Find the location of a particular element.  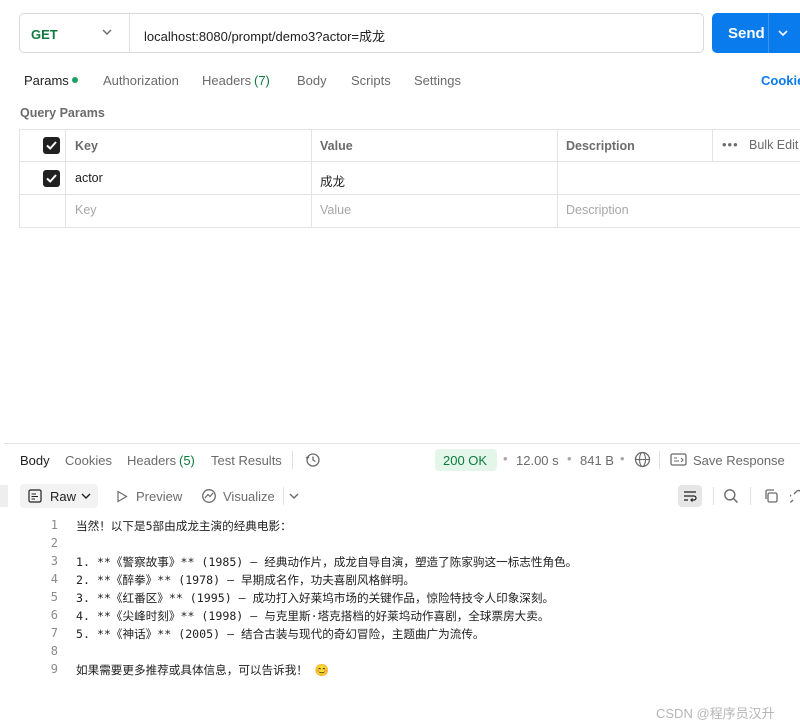

tab-params: Params is located at coordinates (46, 80).